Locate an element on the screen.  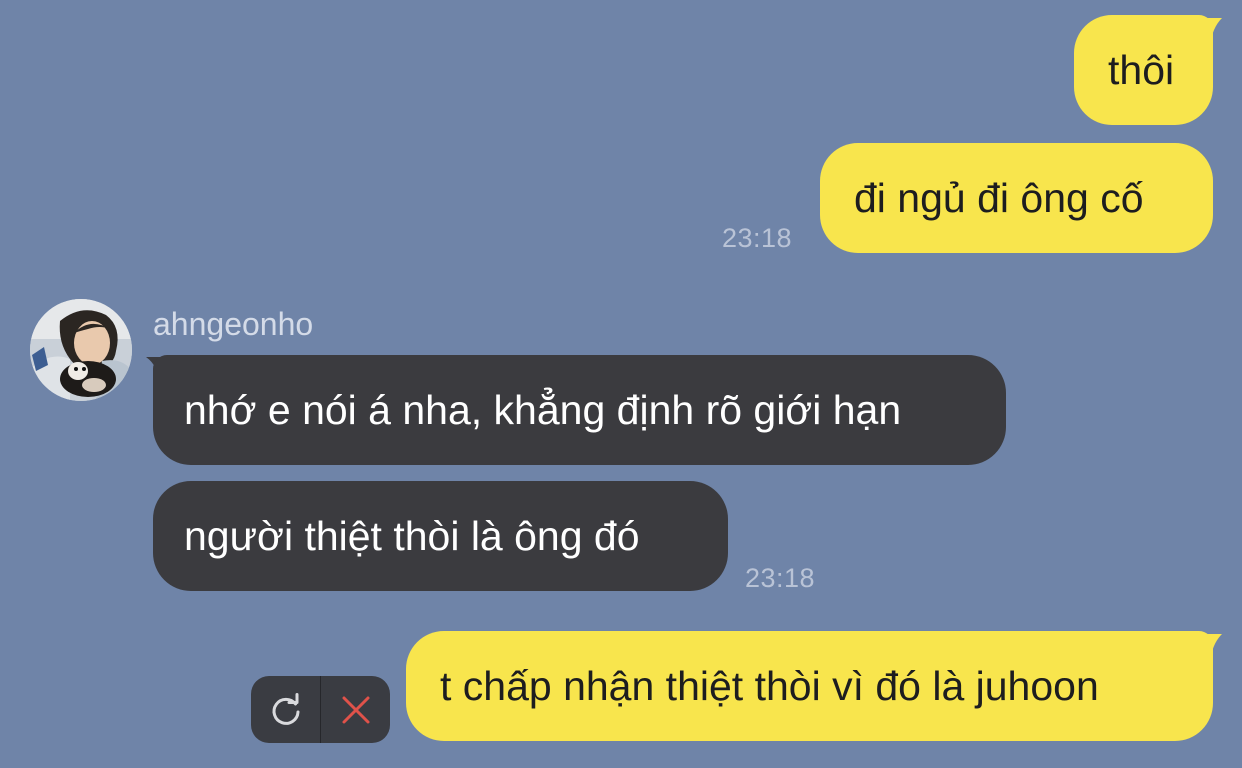
refresh-icon is located at coordinates (285, 708).